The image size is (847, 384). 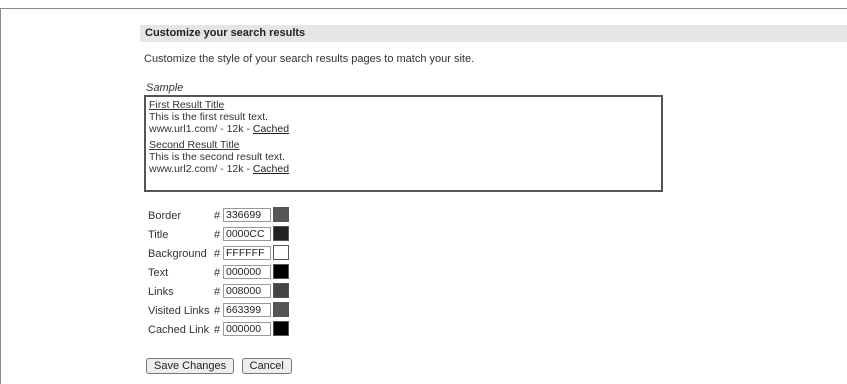 I want to click on border-color-swatch, so click(x=281, y=214).